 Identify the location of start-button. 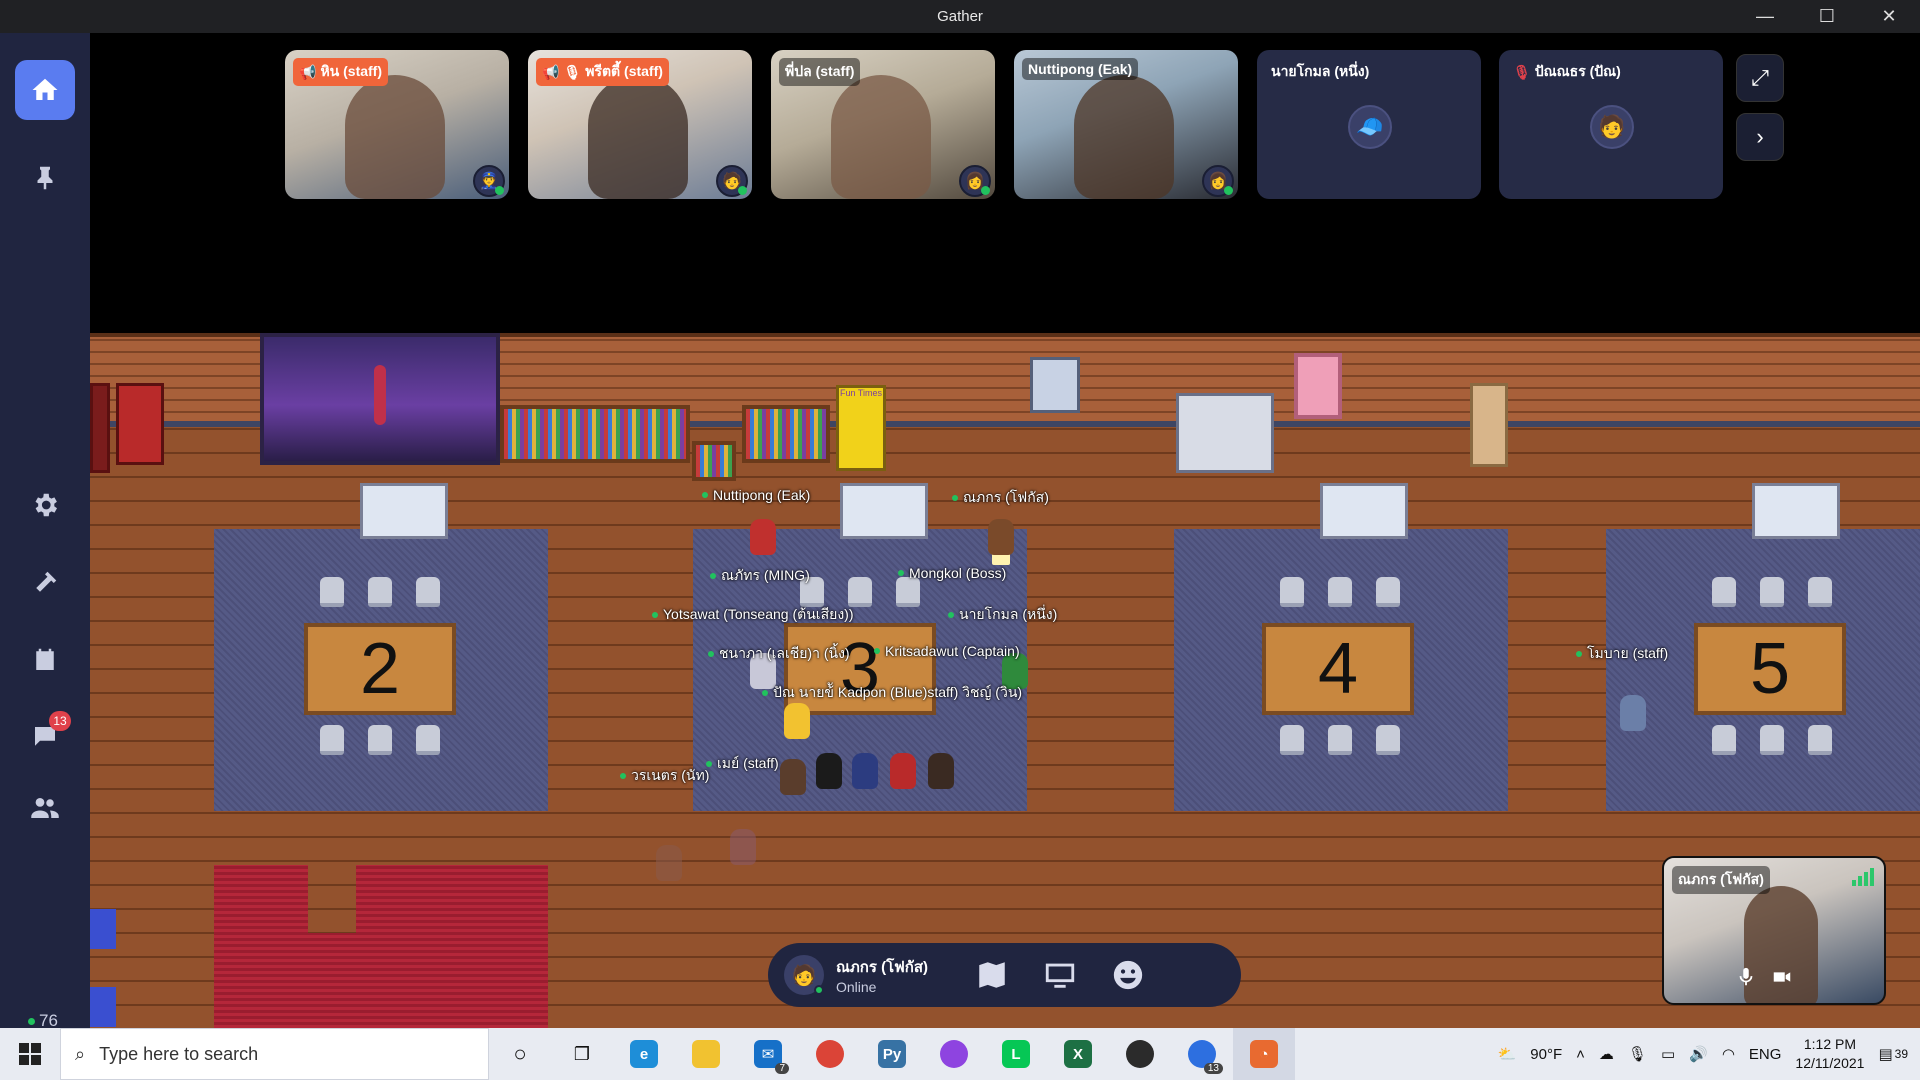
(30, 1054).